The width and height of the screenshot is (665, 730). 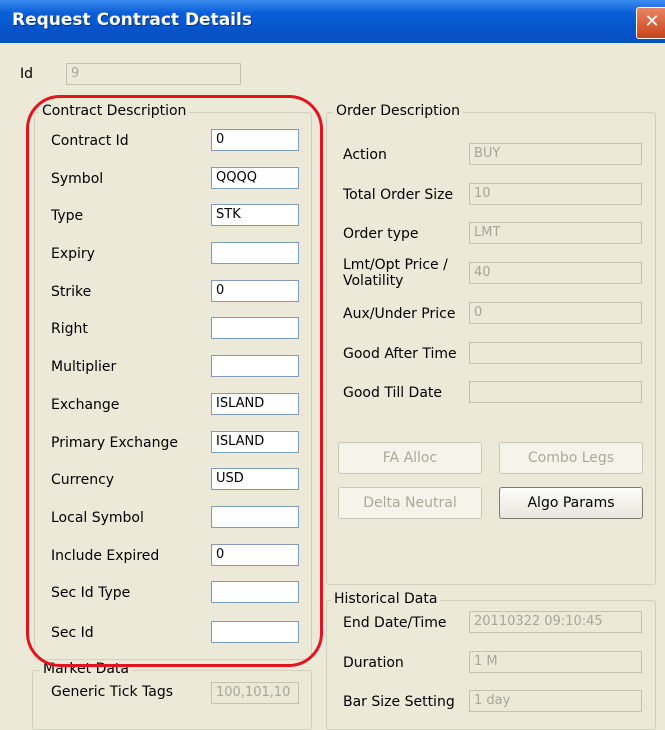 What do you see at coordinates (153, 74) in the screenshot?
I see `id-field: 9` at bounding box center [153, 74].